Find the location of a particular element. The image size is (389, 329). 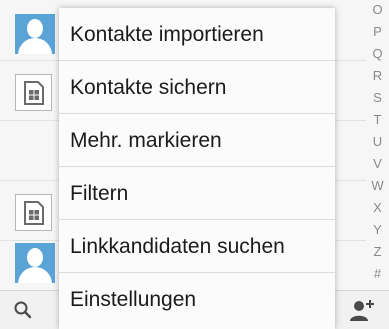

menu-item-import-contacts: Kontakte importieren is located at coordinates (197, 34).